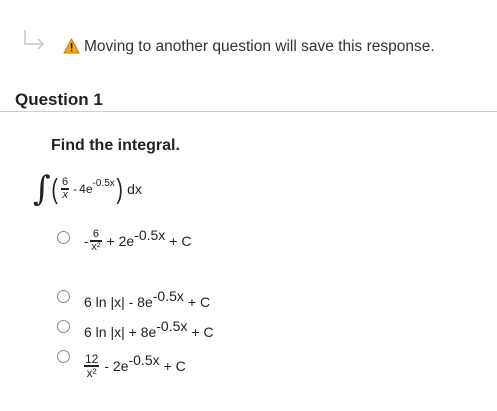 The width and height of the screenshot is (497, 411). What do you see at coordinates (116, 366) in the screenshot?
I see `option-4-mid: - 2e` at bounding box center [116, 366].